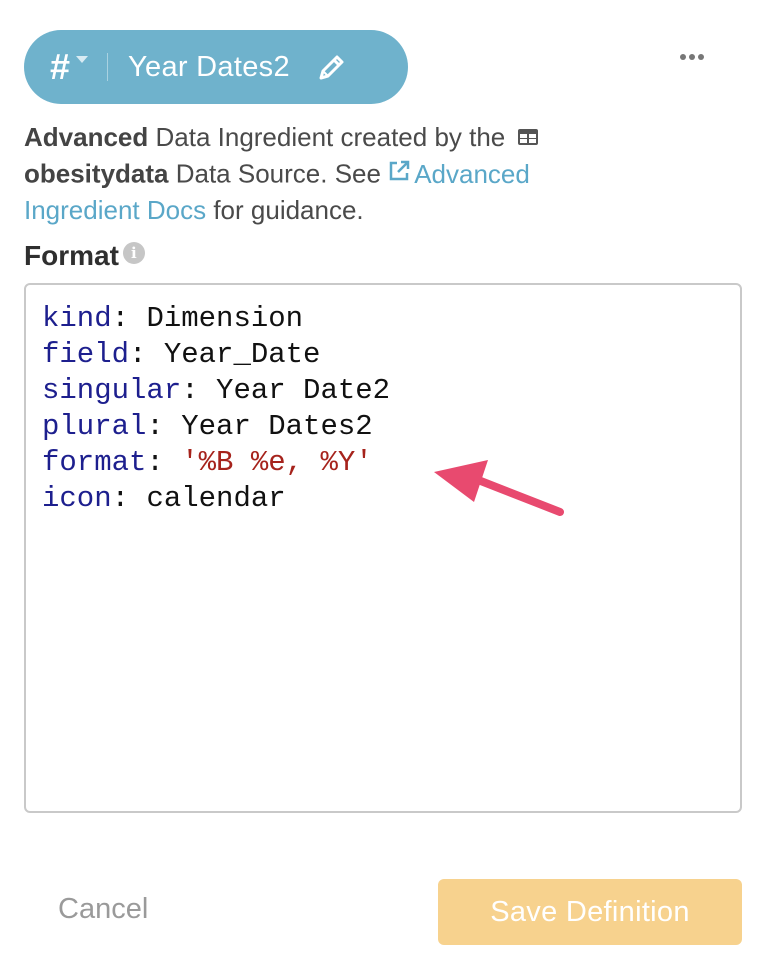 The width and height of the screenshot is (772, 978). I want to click on yaml-key: plural, so click(94, 426).